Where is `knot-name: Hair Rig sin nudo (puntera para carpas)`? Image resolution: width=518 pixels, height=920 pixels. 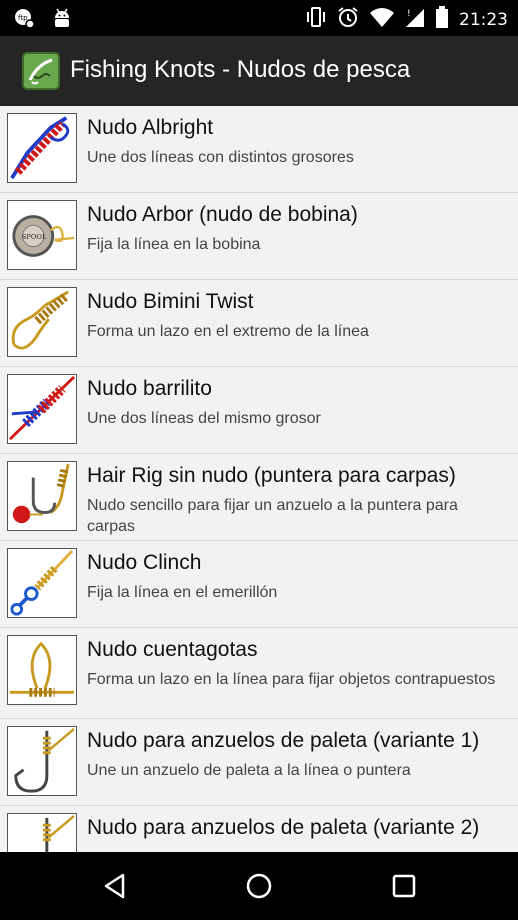 knot-name: Hair Rig sin nudo (puntera para carpas) is located at coordinates (271, 475).